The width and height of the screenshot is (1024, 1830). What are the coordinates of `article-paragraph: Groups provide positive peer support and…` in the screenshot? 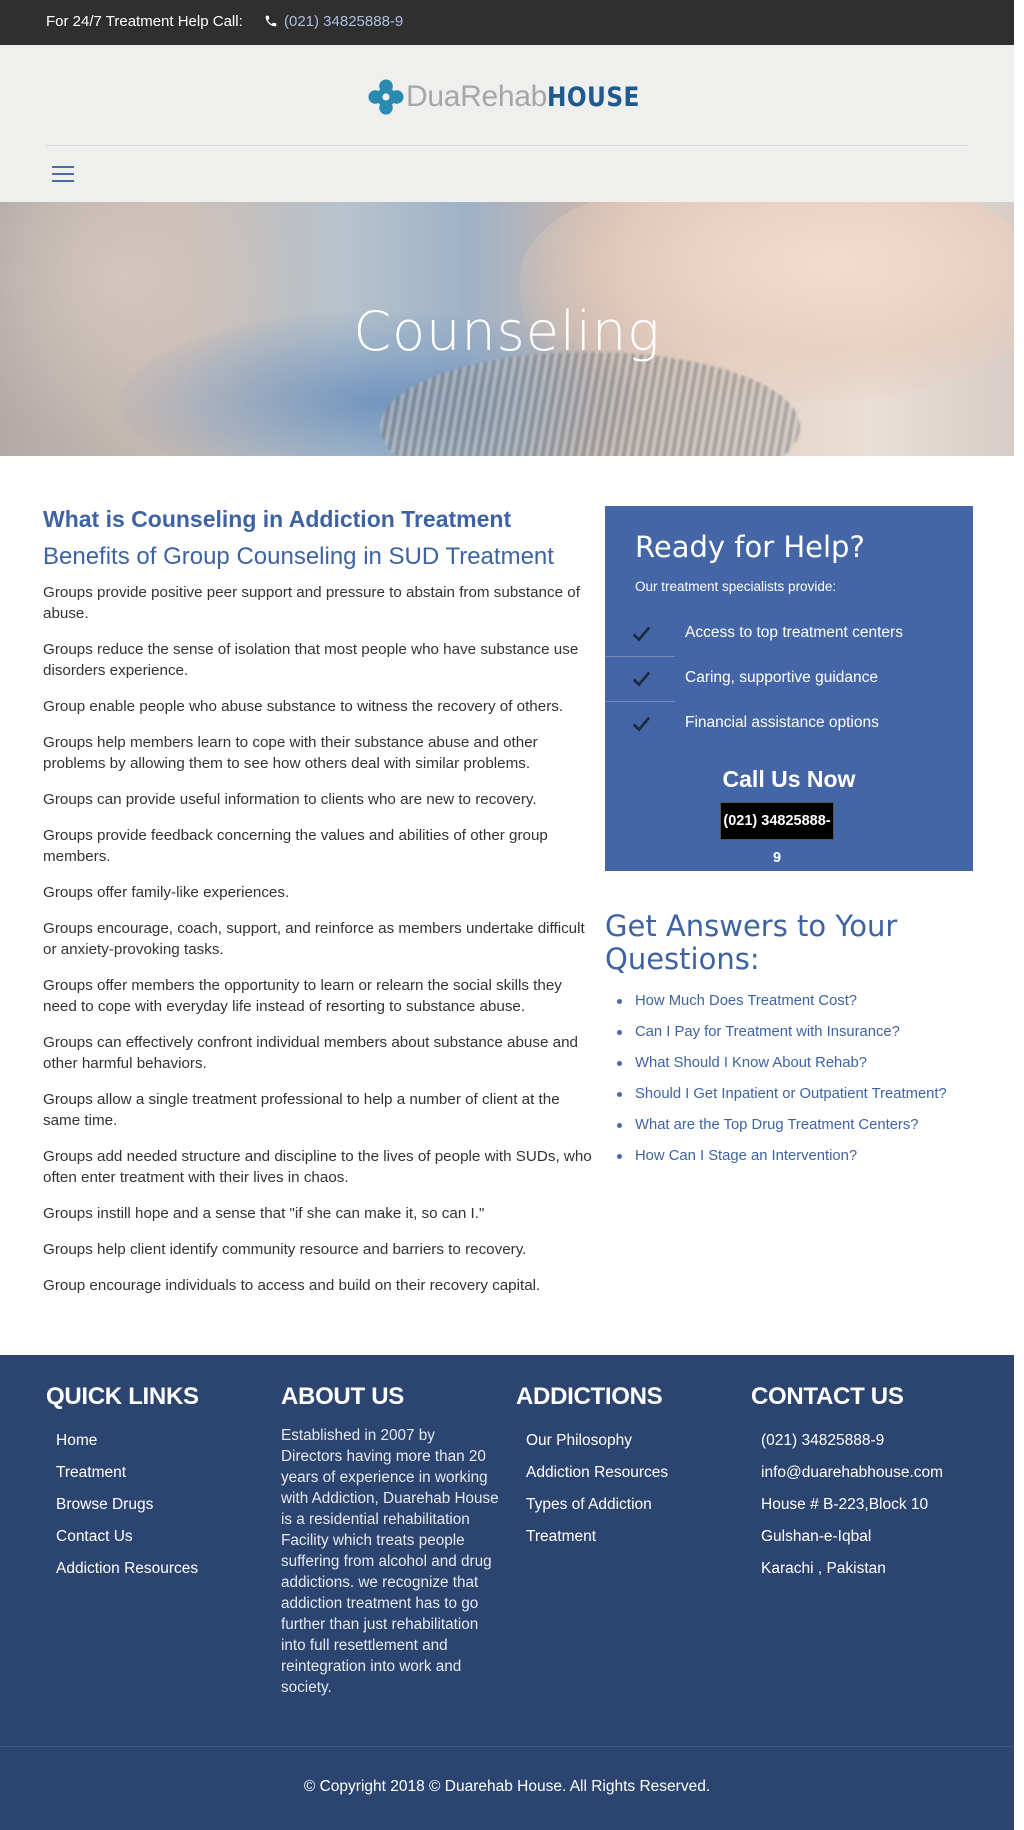 It's located at (311, 603).